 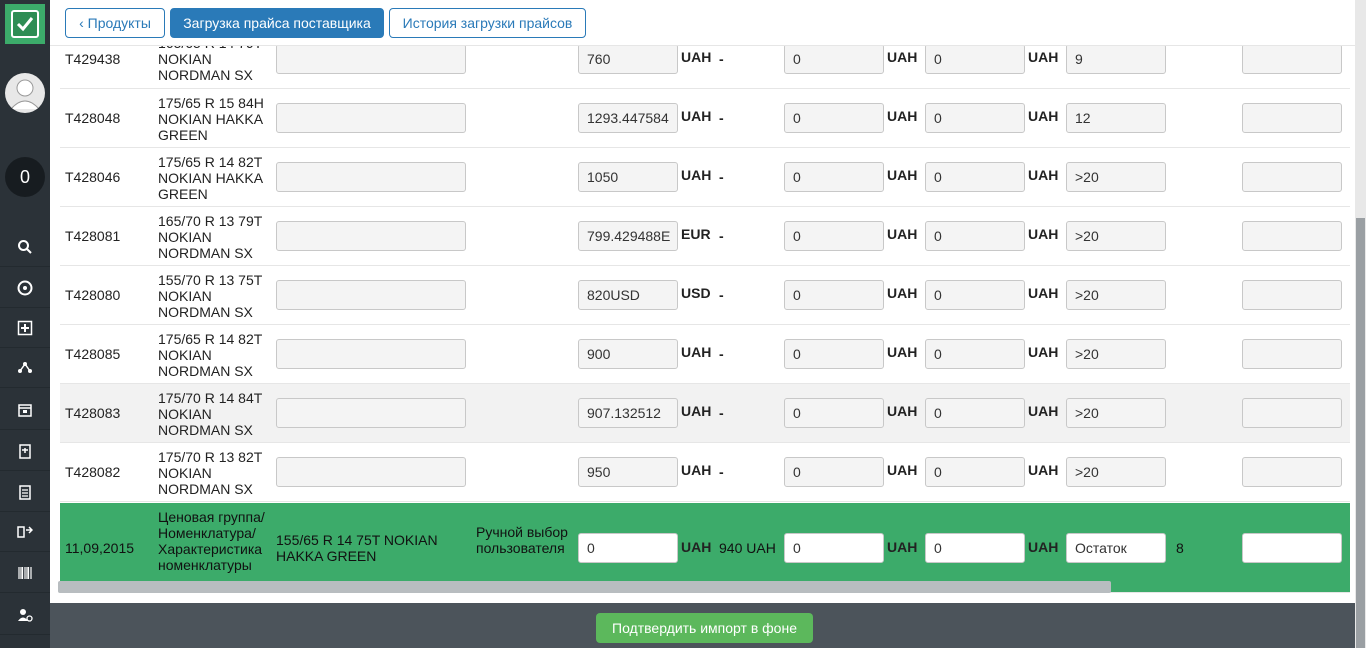 What do you see at coordinates (25, 328) in the screenshot?
I see `add-icon` at bounding box center [25, 328].